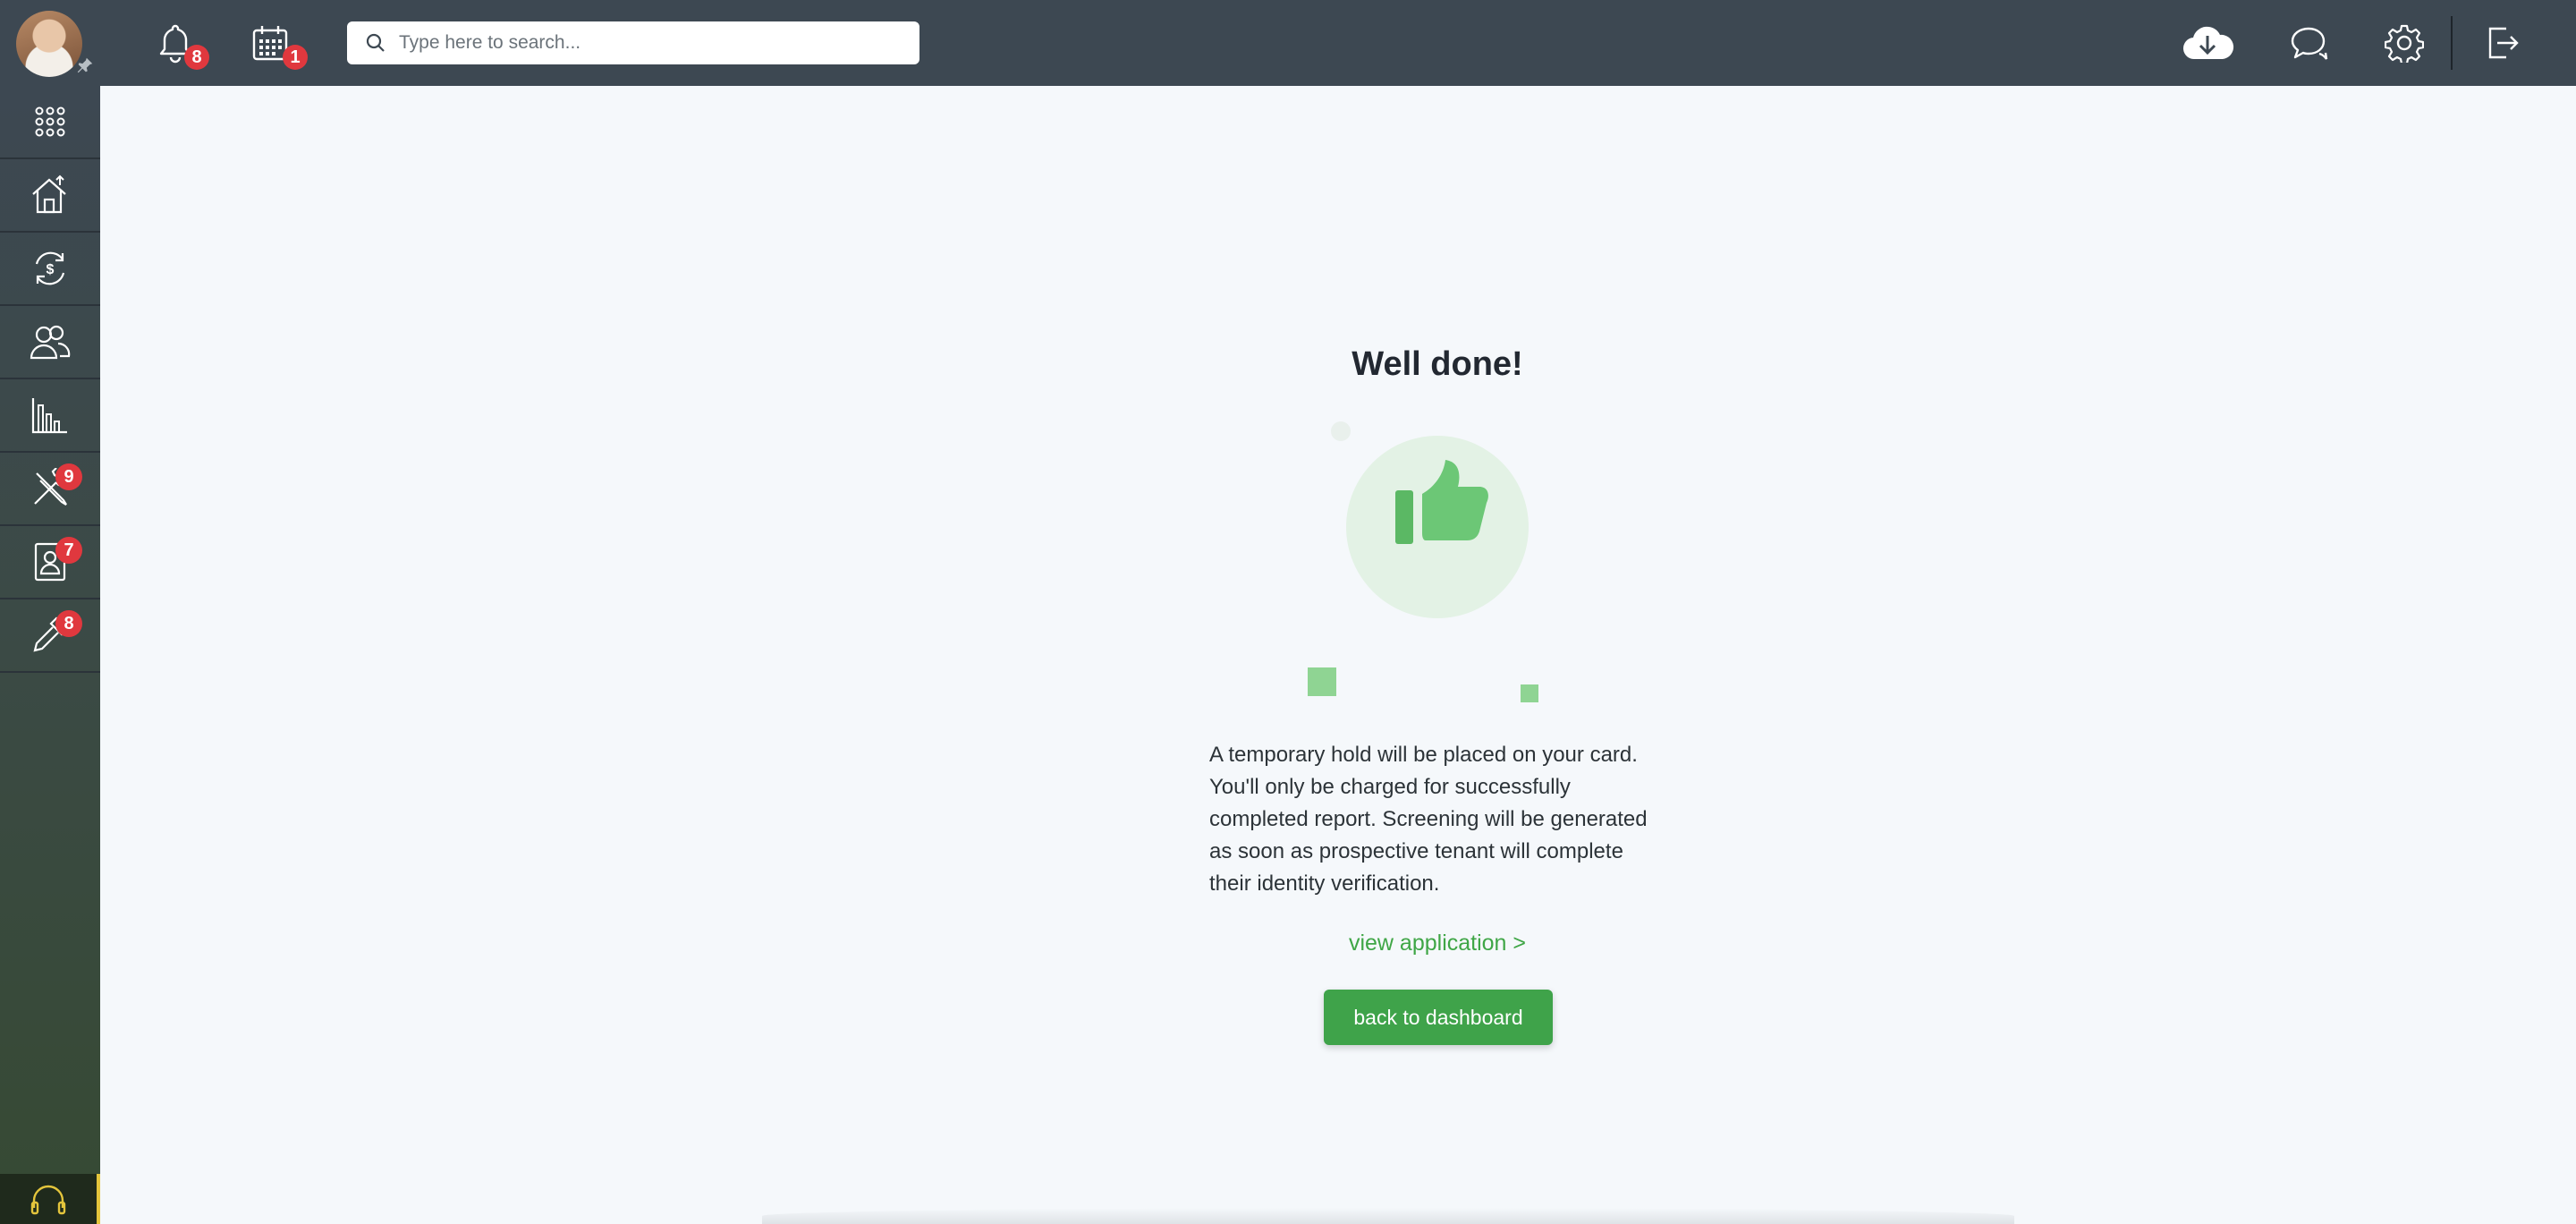  What do you see at coordinates (1438, 1017) in the screenshot?
I see `back-to-dashboard-button: back to dashboard` at bounding box center [1438, 1017].